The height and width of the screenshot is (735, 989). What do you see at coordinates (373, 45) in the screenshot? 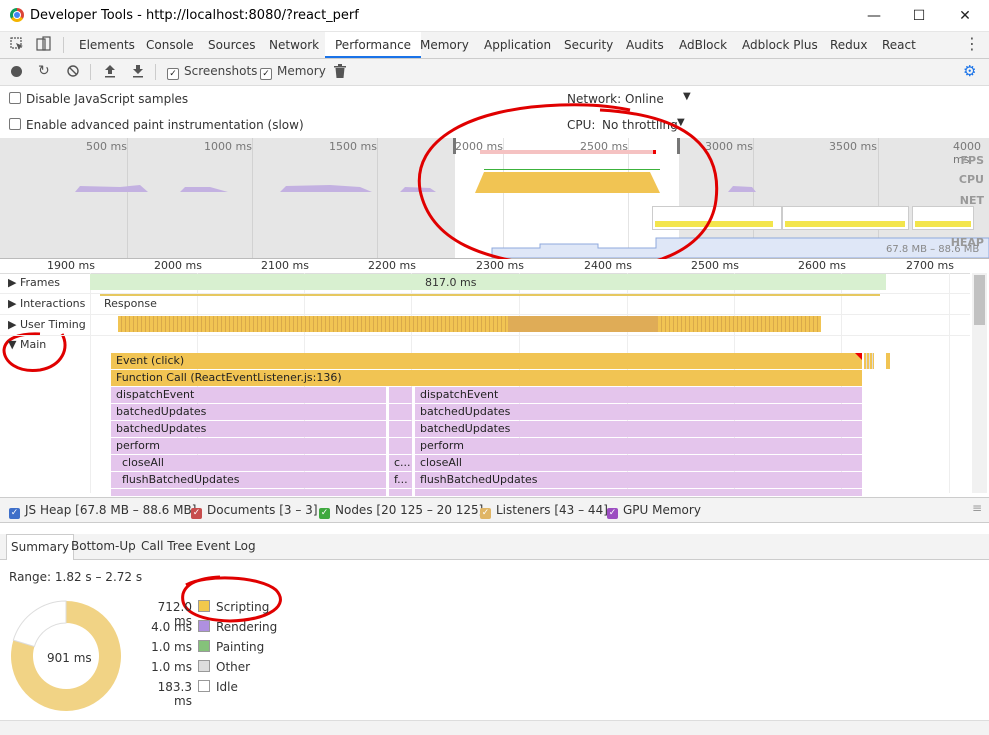
I see `tab-performance: Performance` at bounding box center [373, 45].